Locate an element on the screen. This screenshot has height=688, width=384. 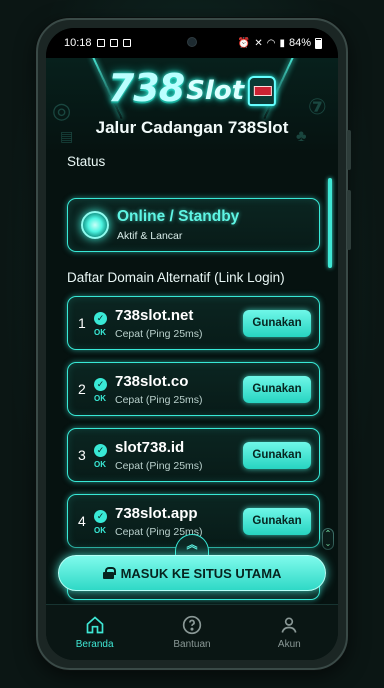
clock: 10:18 is located at coordinates (78, 43).